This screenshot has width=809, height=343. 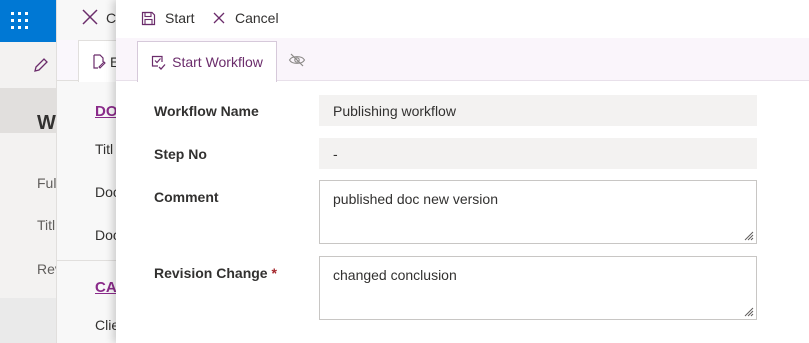 What do you see at coordinates (180, 18) in the screenshot?
I see `start-button-label: Start` at bounding box center [180, 18].